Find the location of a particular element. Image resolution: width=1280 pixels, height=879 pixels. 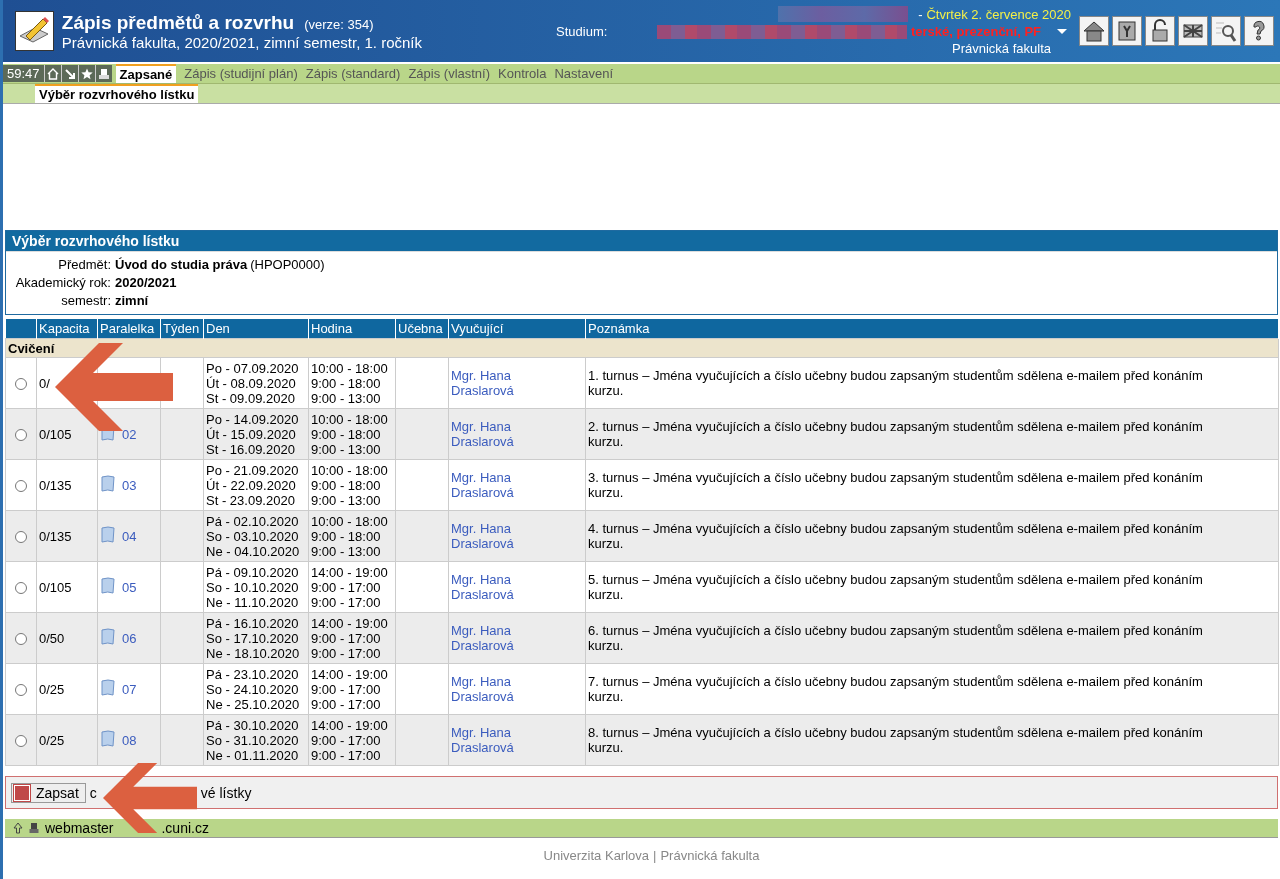

column-header: Den is located at coordinates (256, 329).